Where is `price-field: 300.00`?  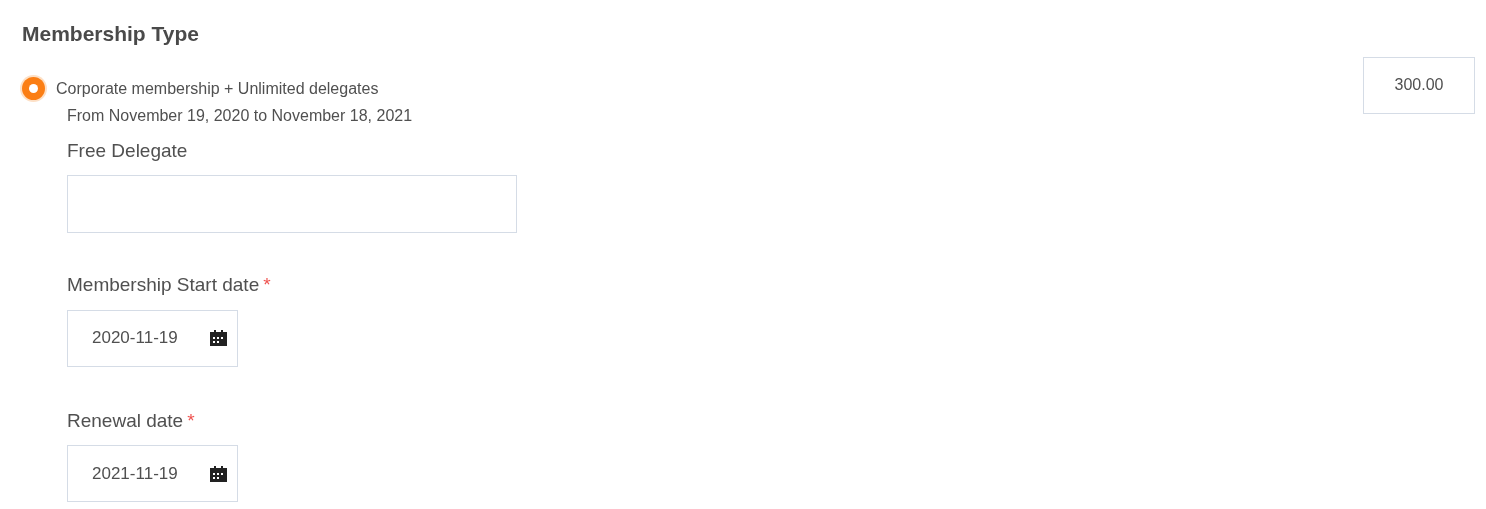 price-field: 300.00 is located at coordinates (1419, 85).